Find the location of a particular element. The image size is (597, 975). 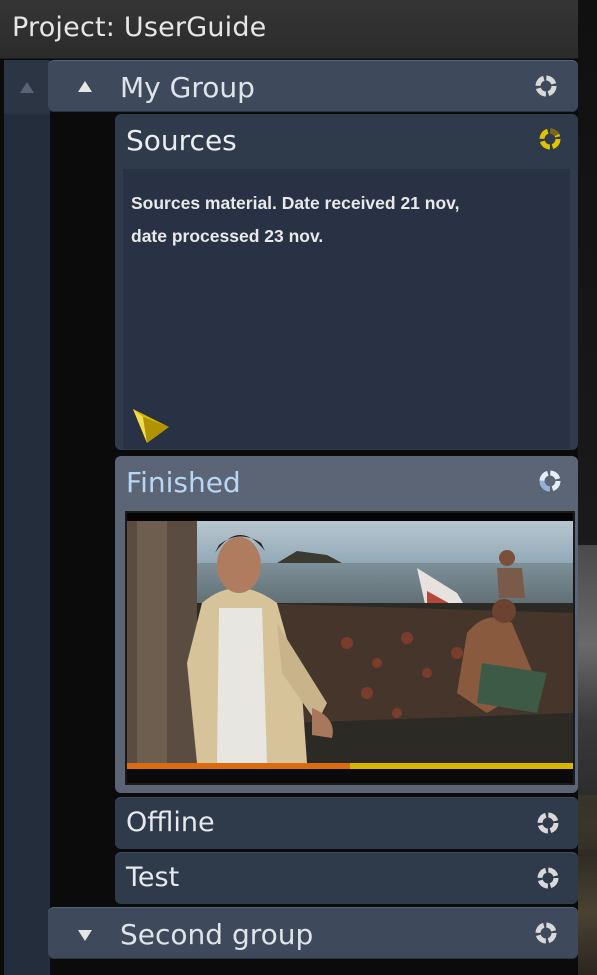

folder-label: Offline is located at coordinates (170, 822).